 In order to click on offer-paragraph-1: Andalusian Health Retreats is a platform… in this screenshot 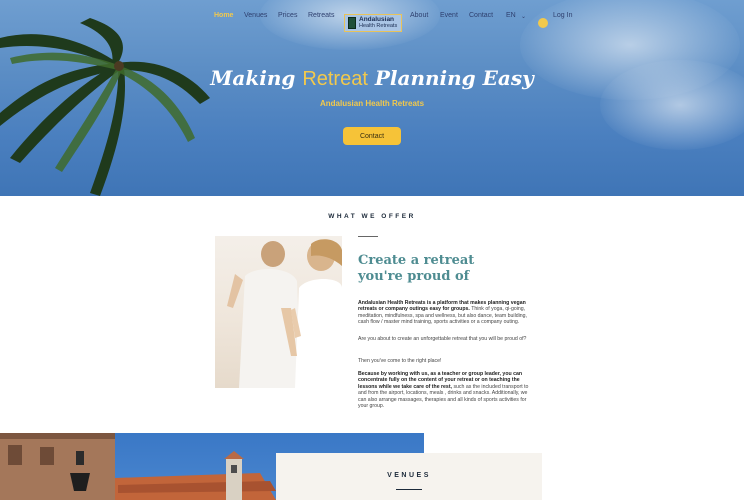, I will do `click(444, 313)`.